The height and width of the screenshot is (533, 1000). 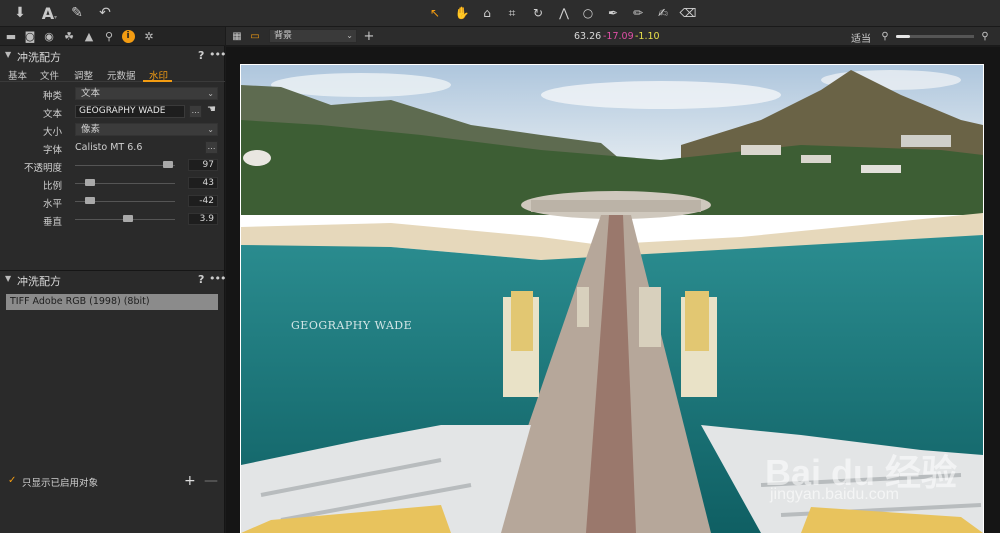 I want to click on loupe-tool-icon: ⌂, so click(x=487, y=13).